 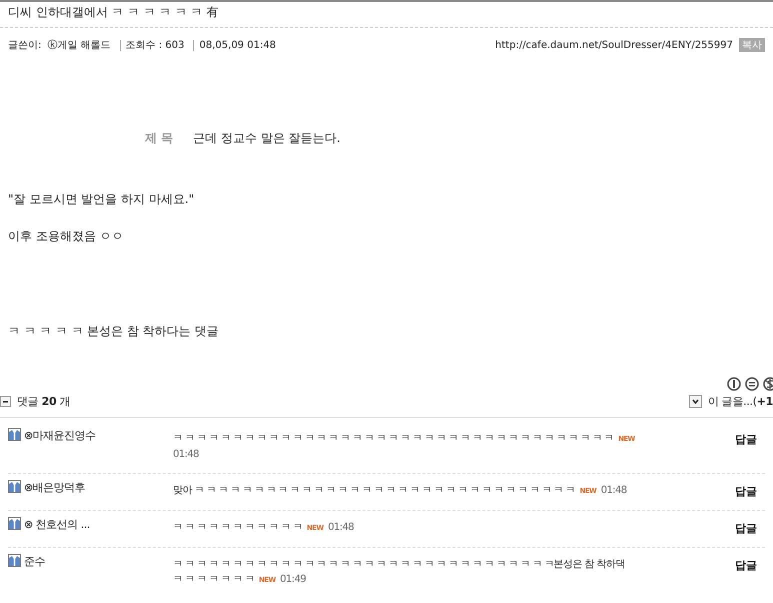 I want to click on post-date: 08,05,09 01:48, so click(x=234, y=45).